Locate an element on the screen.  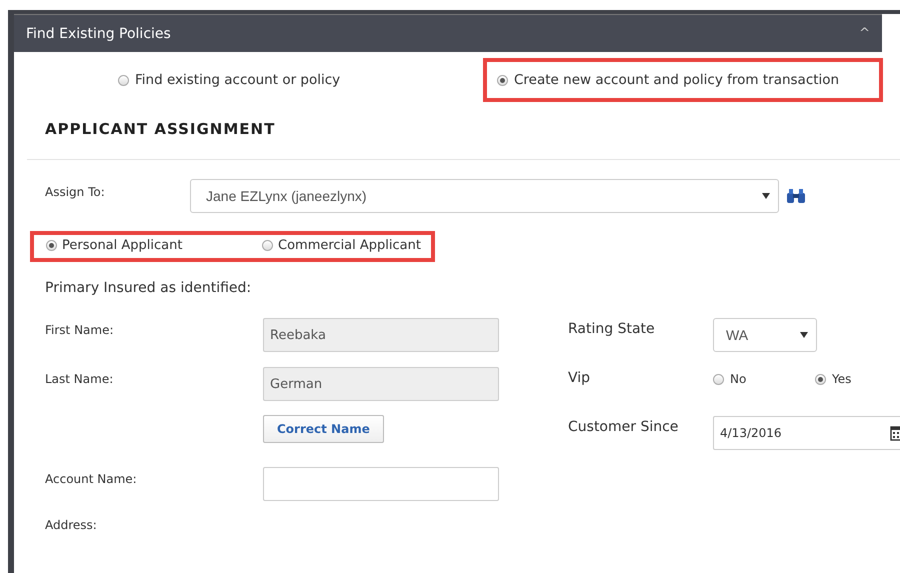
section-label: Primary Insured as identified: is located at coordinates (148, 288).